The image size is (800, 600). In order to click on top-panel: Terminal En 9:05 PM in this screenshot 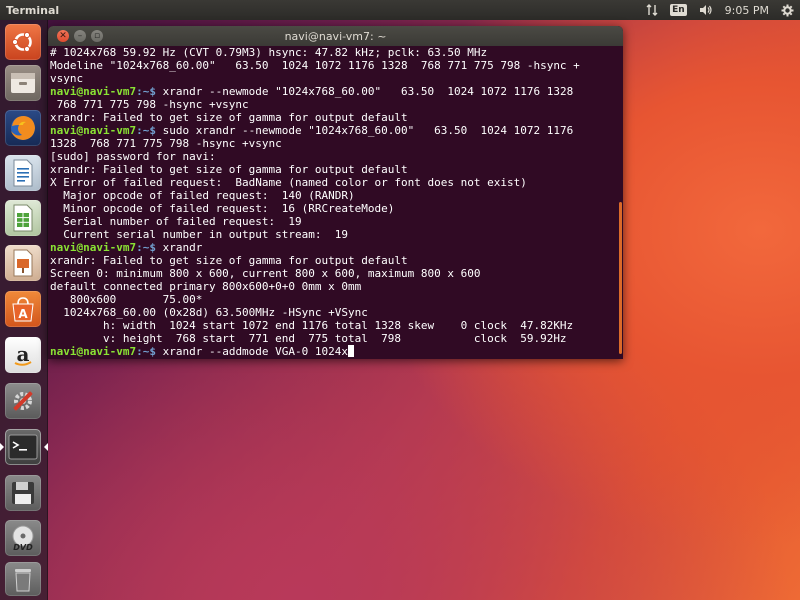, I will do `click(400, 10)`.